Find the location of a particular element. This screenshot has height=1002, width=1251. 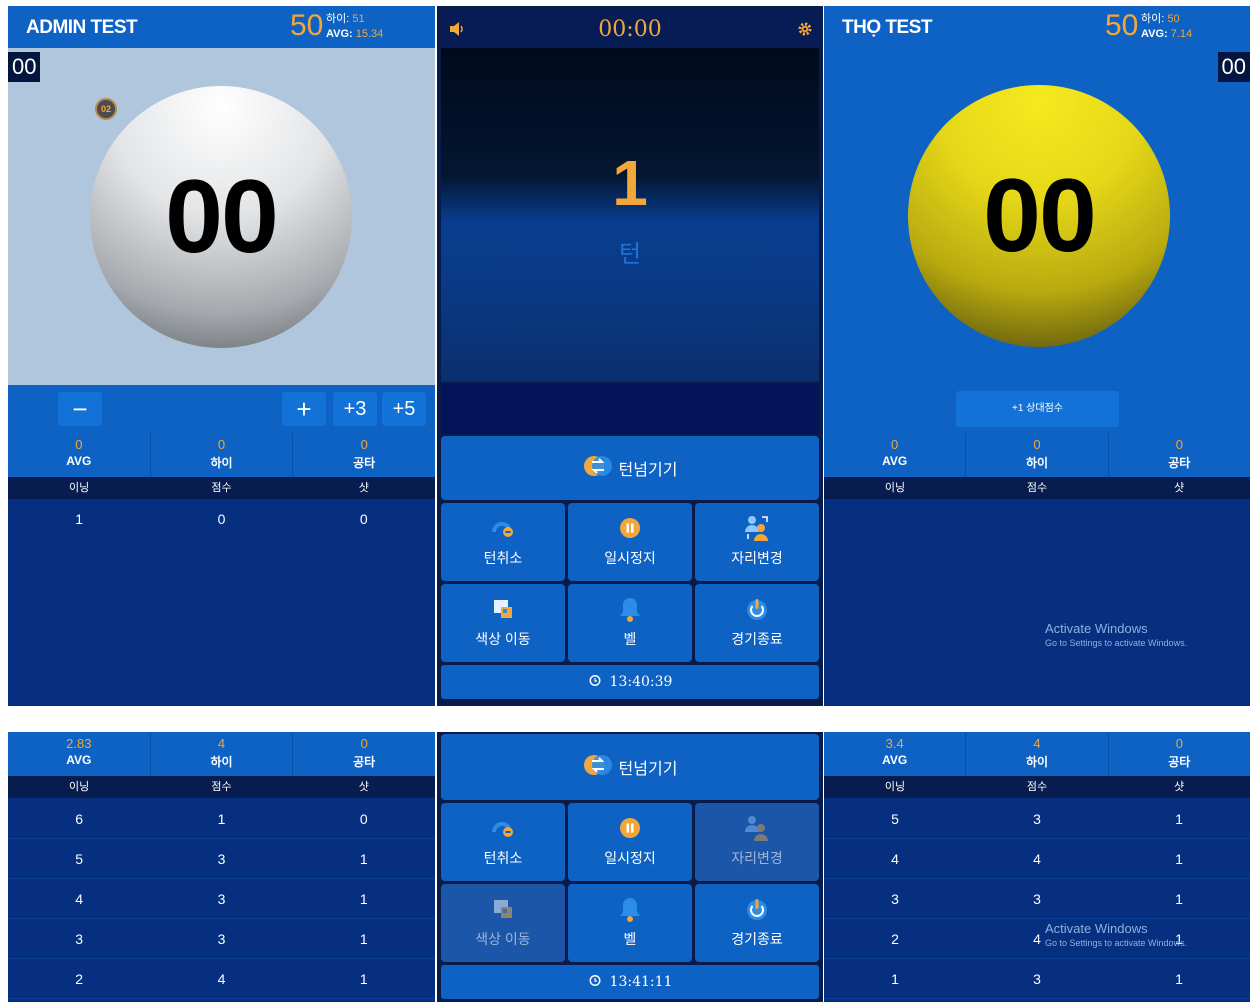

cell-score: 4 is located at coordinates (1037, 859).